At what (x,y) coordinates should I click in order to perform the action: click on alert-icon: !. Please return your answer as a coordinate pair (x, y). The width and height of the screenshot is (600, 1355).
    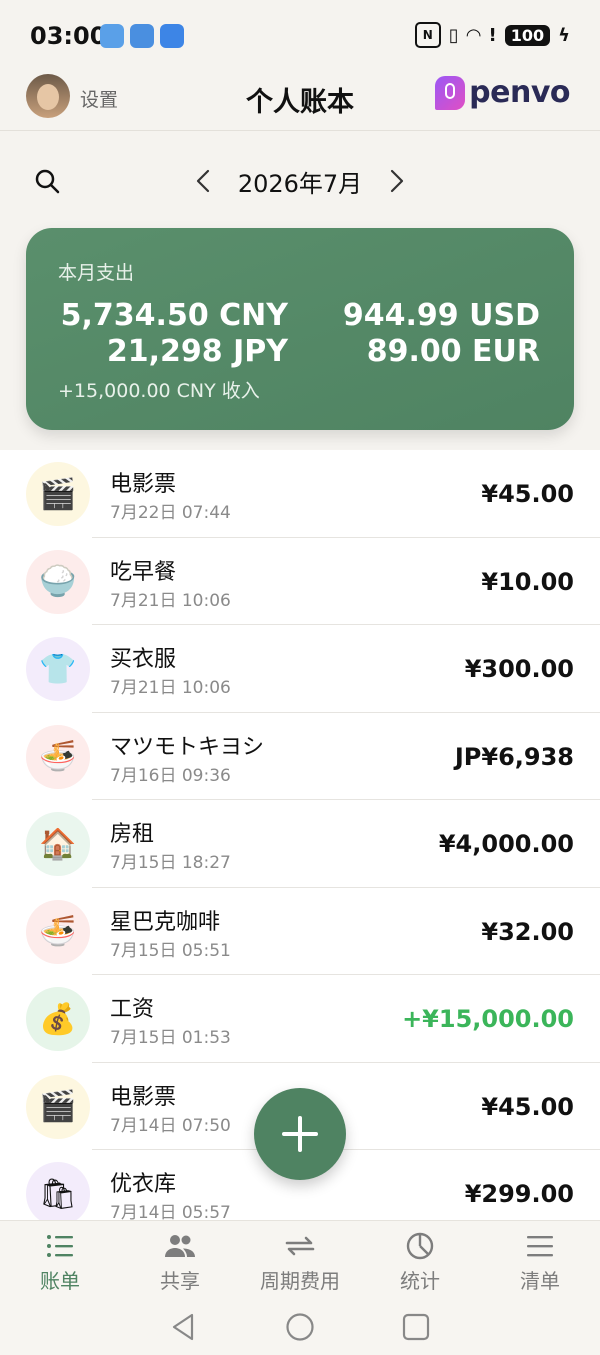
    Looking at the image, I should click on (492, 35).